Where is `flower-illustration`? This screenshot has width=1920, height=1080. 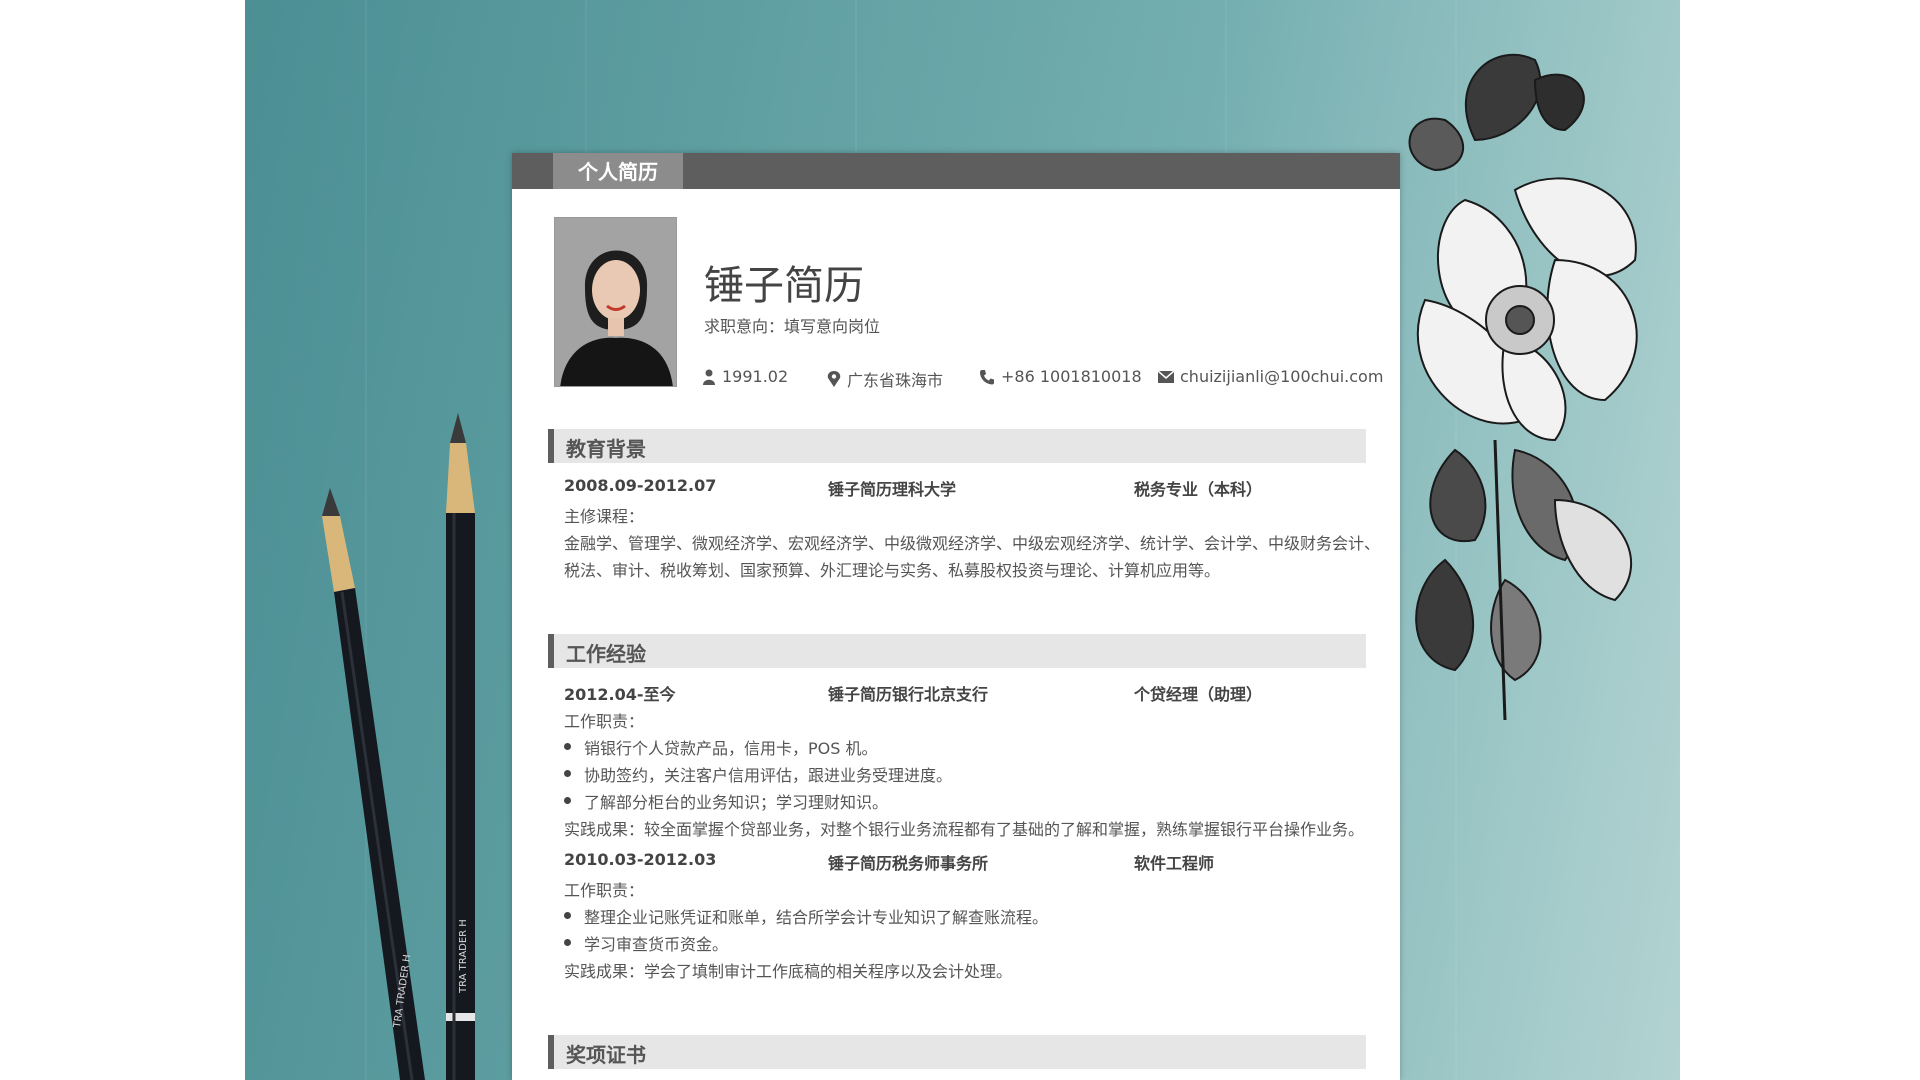
flower-illustration is located at coordinates (1523, 387).